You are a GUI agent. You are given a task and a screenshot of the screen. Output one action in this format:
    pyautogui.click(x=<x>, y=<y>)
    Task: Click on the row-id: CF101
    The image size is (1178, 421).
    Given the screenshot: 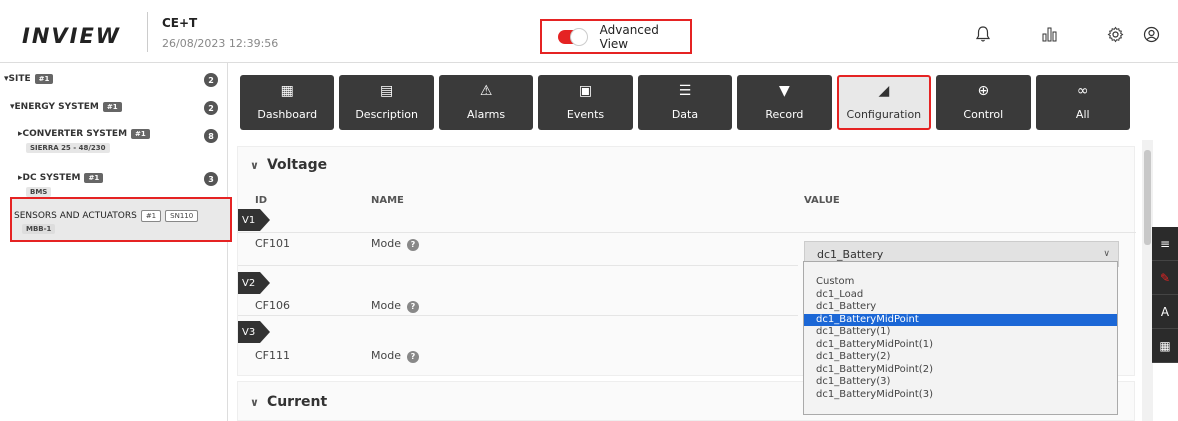 What is the action you would take?
    pyautogui.click(x=273, y=243)
    